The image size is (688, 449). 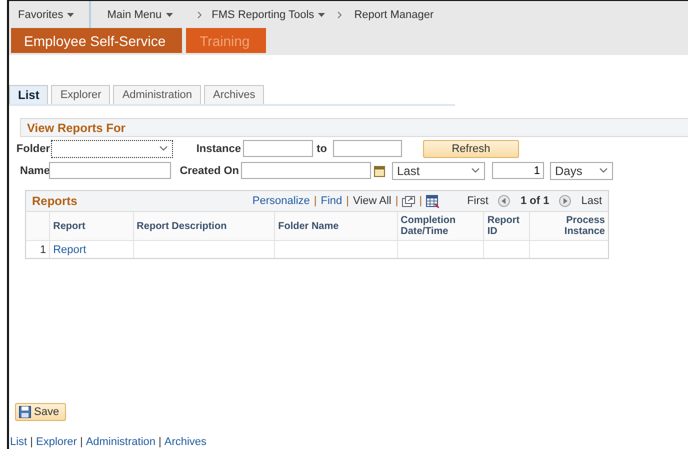 I want to click on column-header: Process Instance, so click(x=569, y=226).